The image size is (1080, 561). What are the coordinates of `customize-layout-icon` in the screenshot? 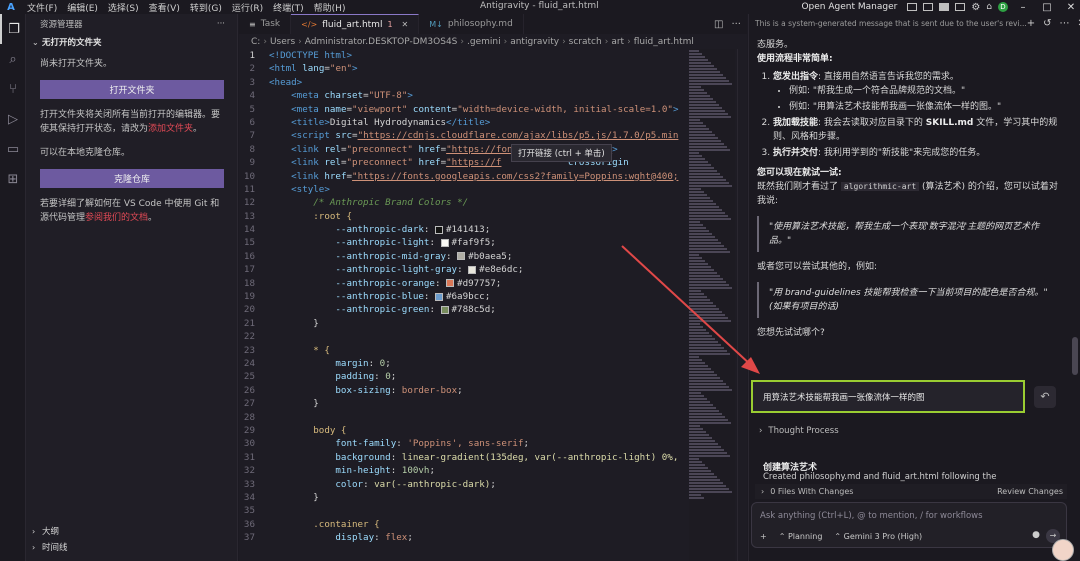 It's located at (960, 7).